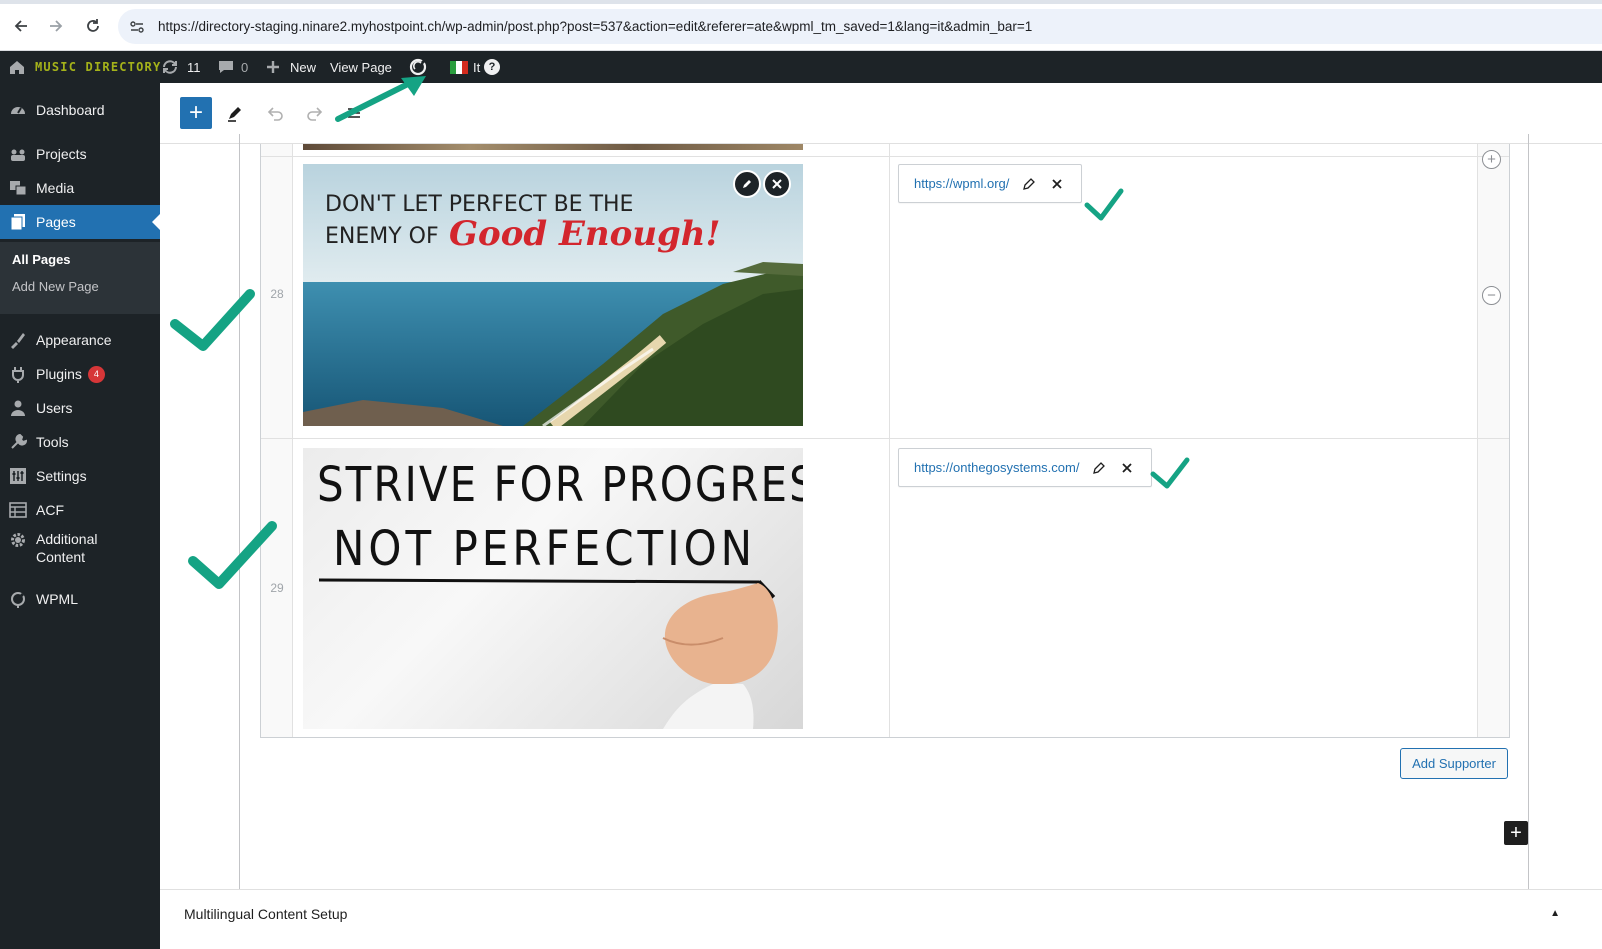 The width and height of the screenshot is (1602, 949). I want to click on dashboard-icon, so click(18, 110).